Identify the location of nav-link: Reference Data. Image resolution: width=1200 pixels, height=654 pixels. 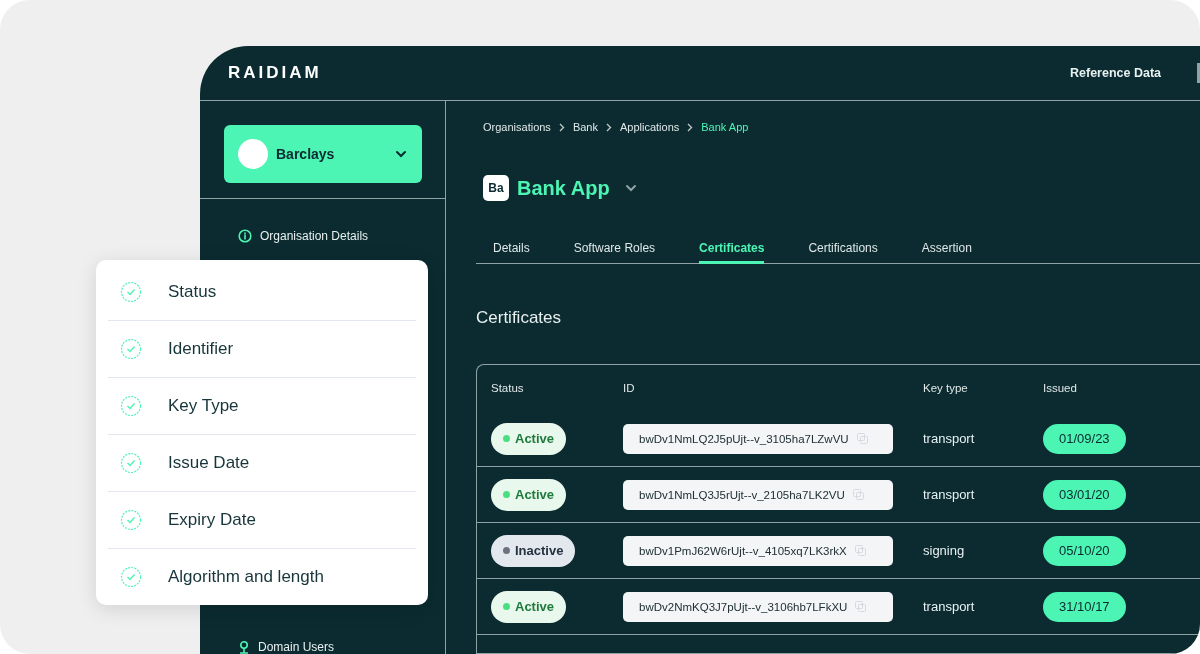
(1115, 73).